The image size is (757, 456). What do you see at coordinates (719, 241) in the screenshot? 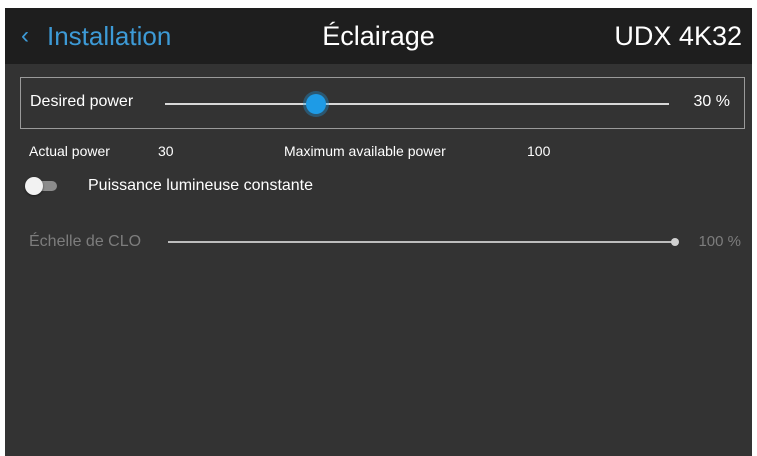
I see `clo-scale-value: 100 %` at bounding box center [719, 241].